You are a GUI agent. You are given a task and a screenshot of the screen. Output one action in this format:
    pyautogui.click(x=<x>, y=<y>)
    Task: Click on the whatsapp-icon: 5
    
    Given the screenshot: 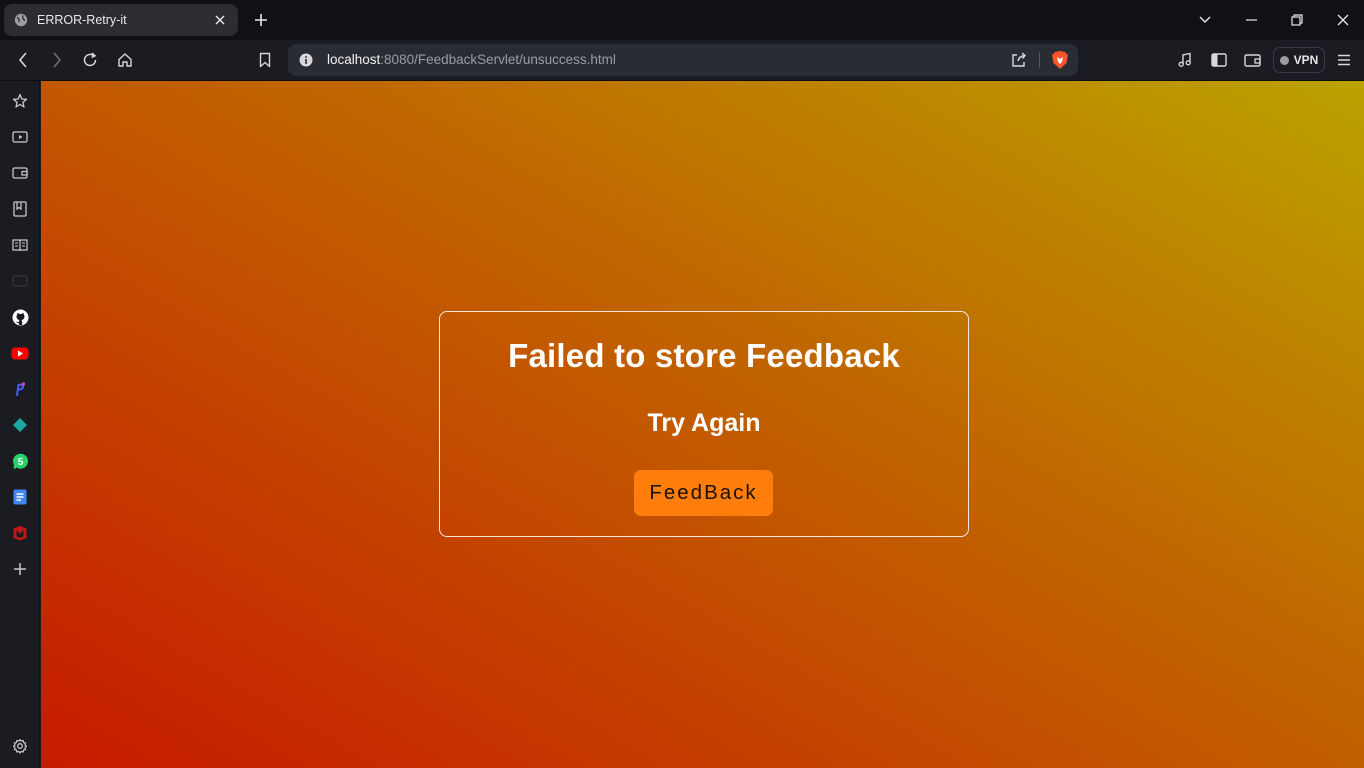 What is the action you would take?
    pyautogui.click(x=20, y=461)
    